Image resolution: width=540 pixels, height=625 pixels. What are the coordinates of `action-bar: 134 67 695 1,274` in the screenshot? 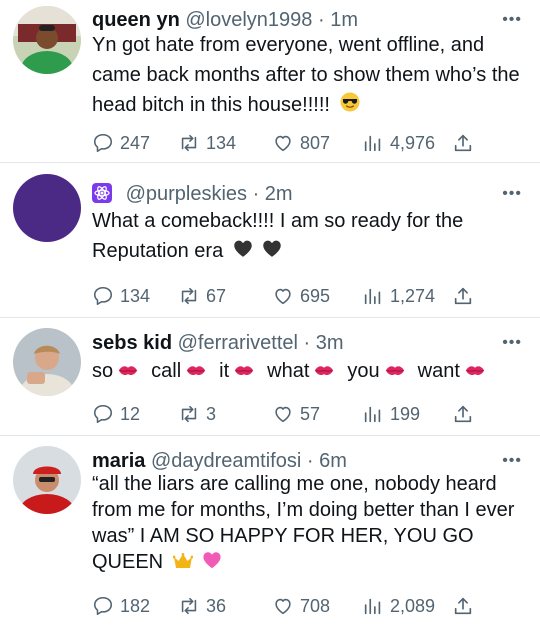 It's located at (292, 296).